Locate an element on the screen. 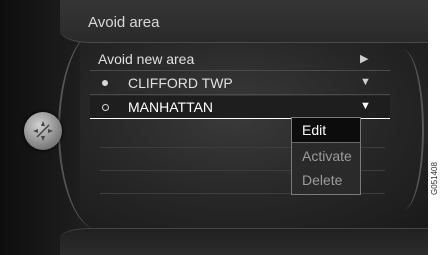 This screenshot has height=255, width=441. page-title: Avoid area is located at coordinates (124, 22).